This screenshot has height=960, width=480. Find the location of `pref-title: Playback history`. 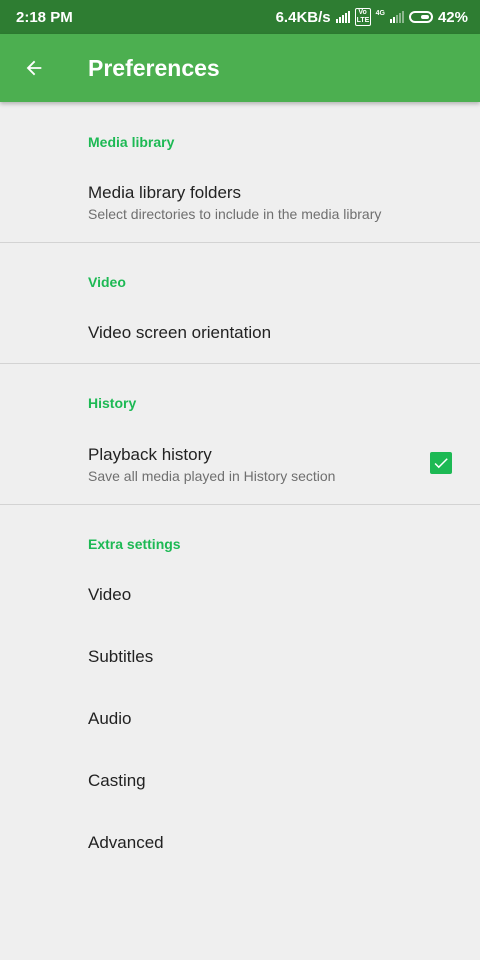

pref-title: Playback history is located at coordinates (150, 454).